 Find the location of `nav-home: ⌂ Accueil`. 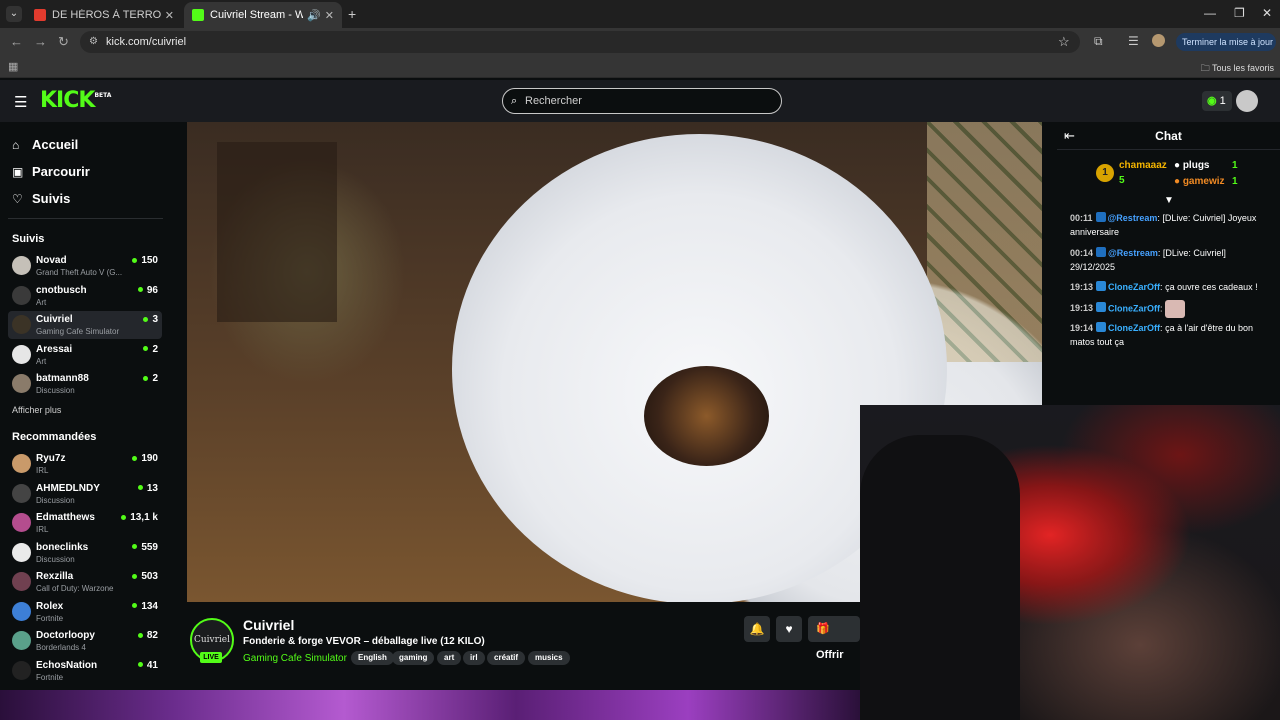

nav-home: ⌂ Accueil is located at coordinates (45, 145).